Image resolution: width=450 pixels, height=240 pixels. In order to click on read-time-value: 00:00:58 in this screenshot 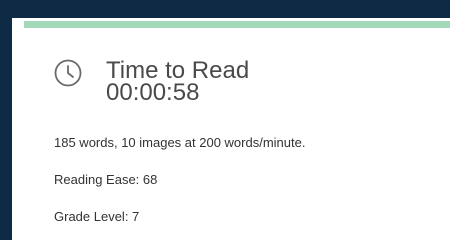, I will do `click(153, 92)`.